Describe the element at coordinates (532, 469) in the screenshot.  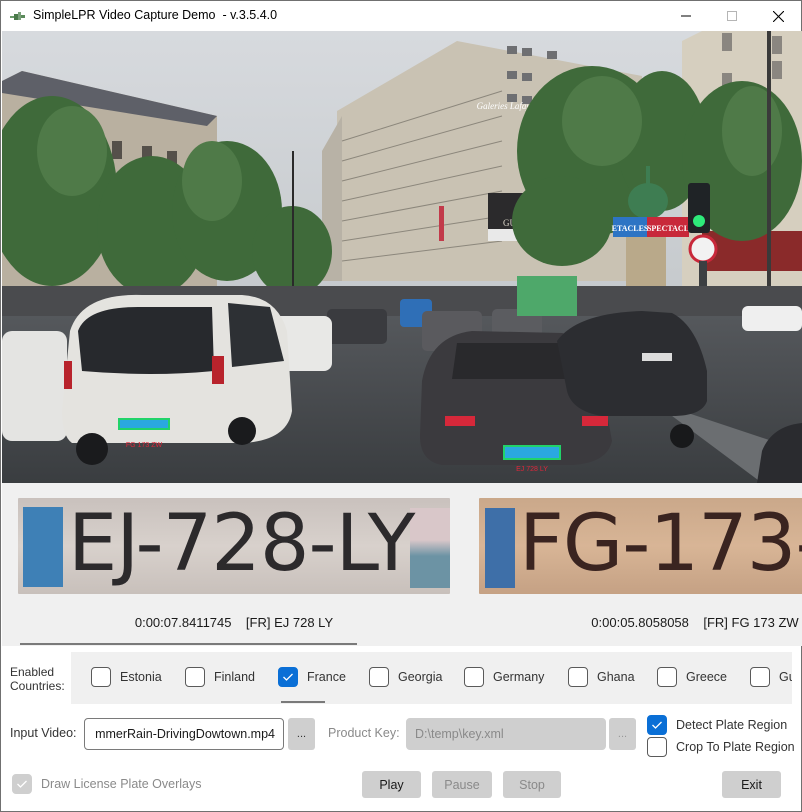
I see `plate-overlay-sedan-text: EJ 728 LY` at that location.